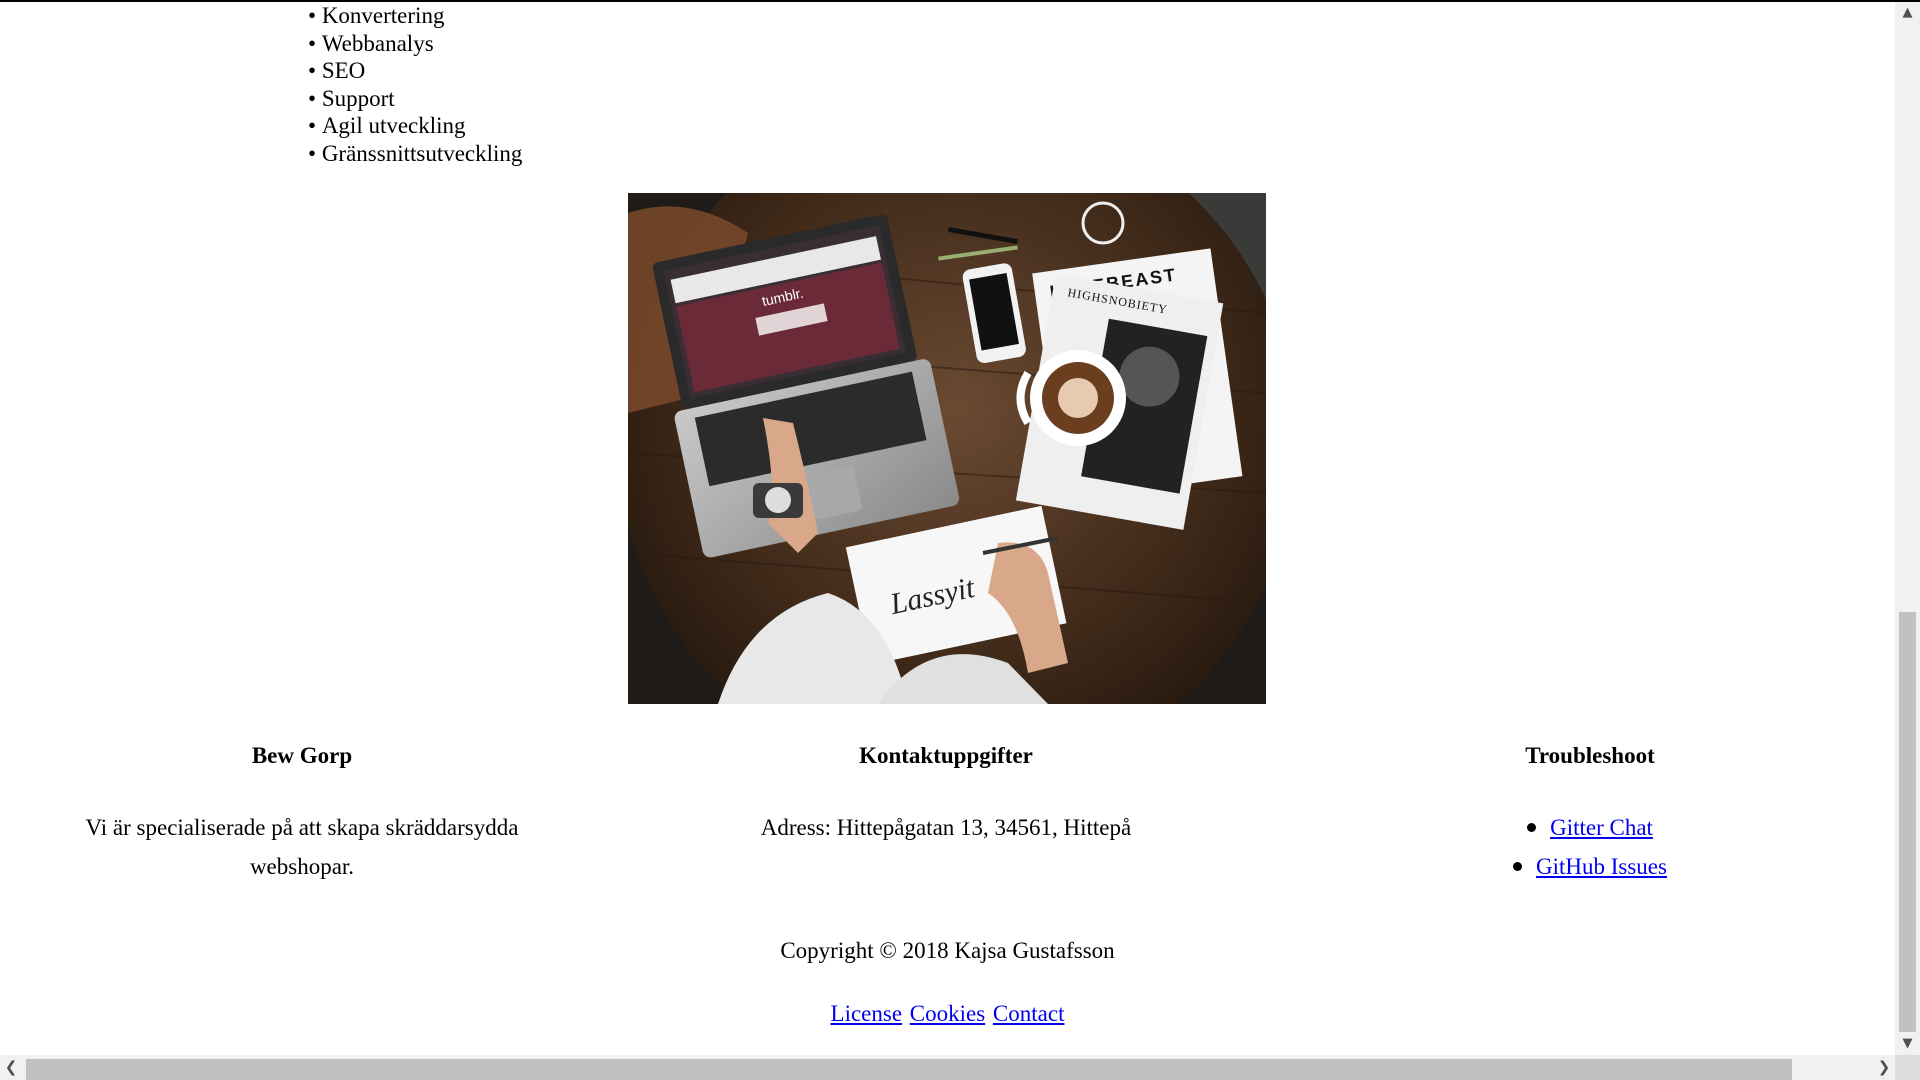 Image resolution: width=1920 pixels, height=1080 pixels. What do you see at coordinates (1907, 822) in the screenshot?
I see `vertical-scroll-thumb` at bounding box center [1907, 822].